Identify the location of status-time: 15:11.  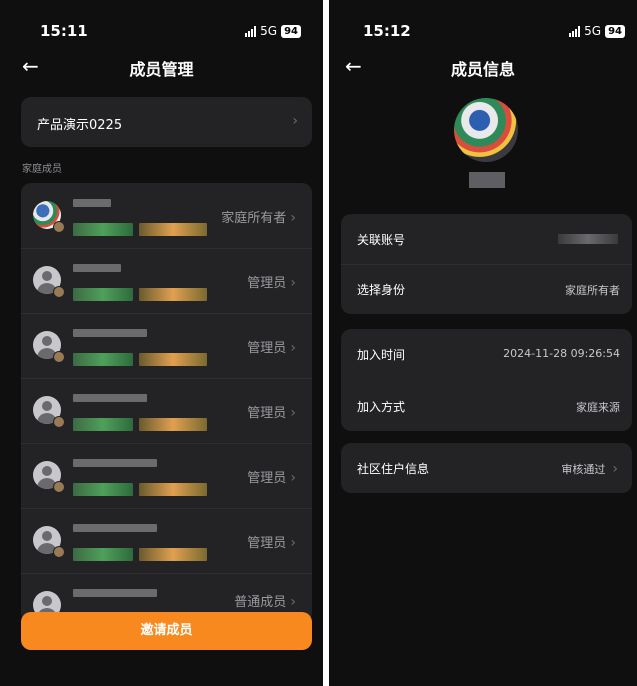
(64, 31).